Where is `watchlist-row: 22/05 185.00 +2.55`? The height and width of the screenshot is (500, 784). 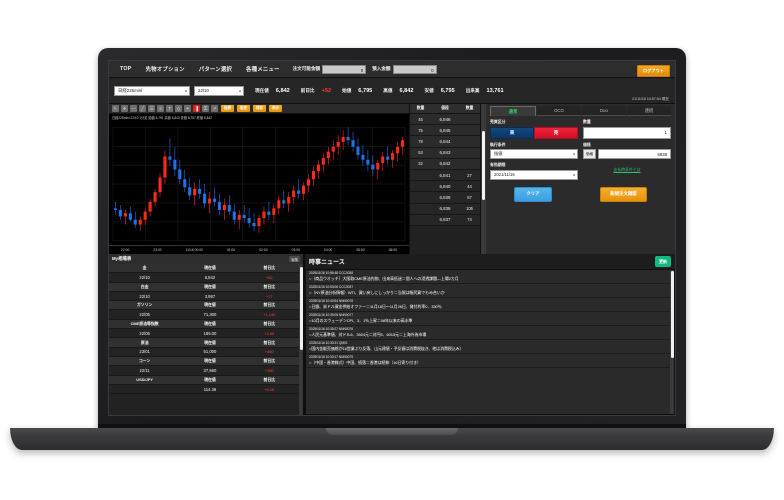
watchlist-row: 22/05 185.00 +2.55 is located at coordinates (204, 334).